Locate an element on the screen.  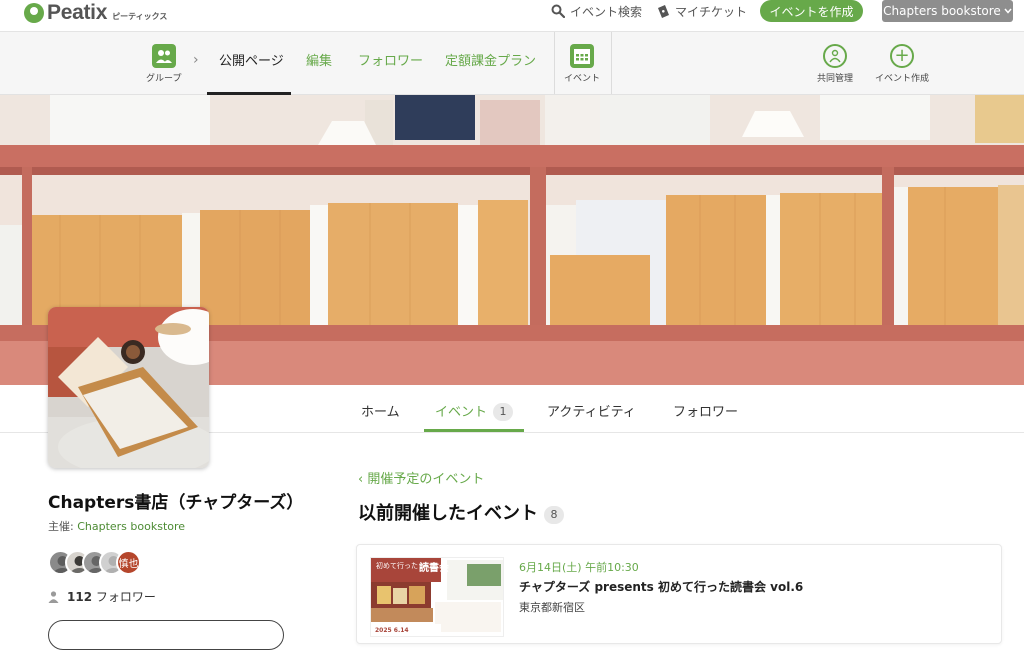
co-manage-icon is located at coordinates (835, 56).